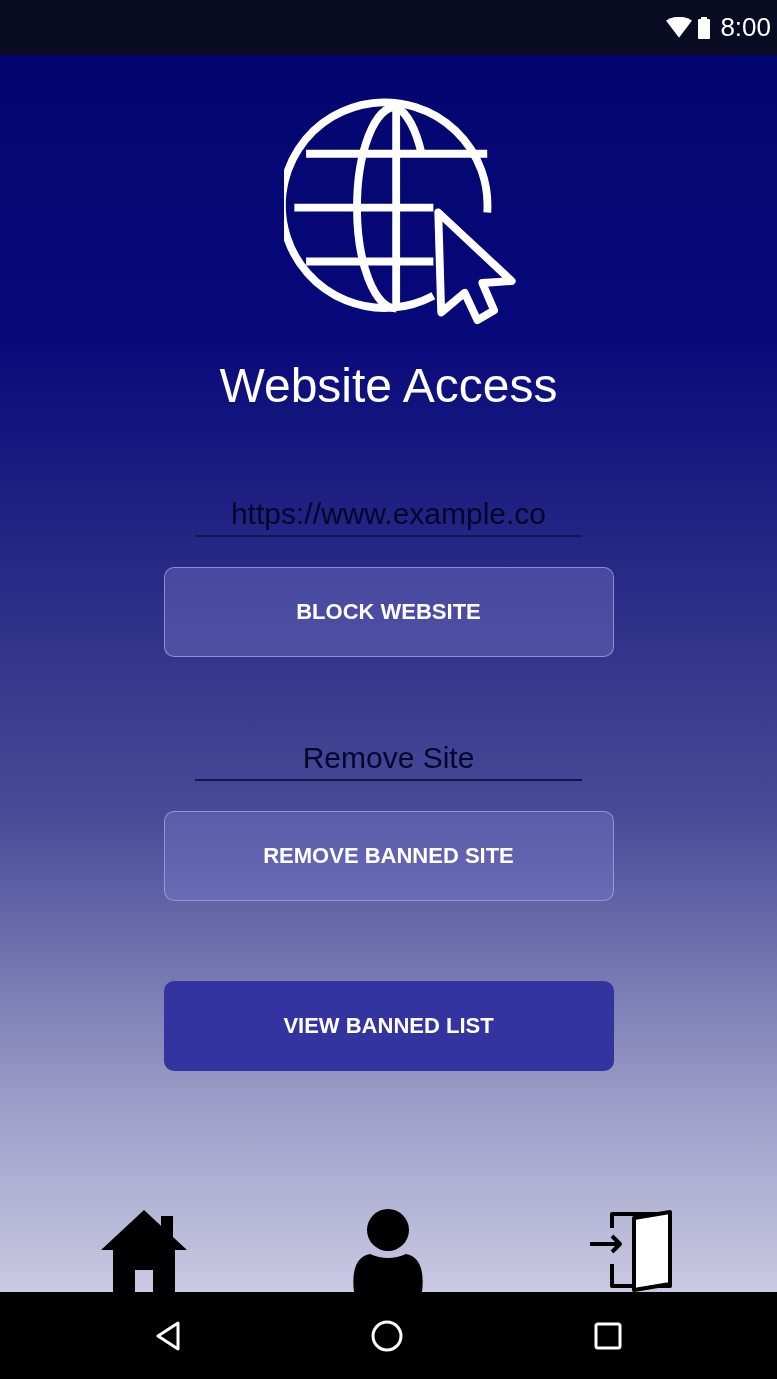  I want to click on action-button: VIEW BANNED LIST, so click(388, 1026).